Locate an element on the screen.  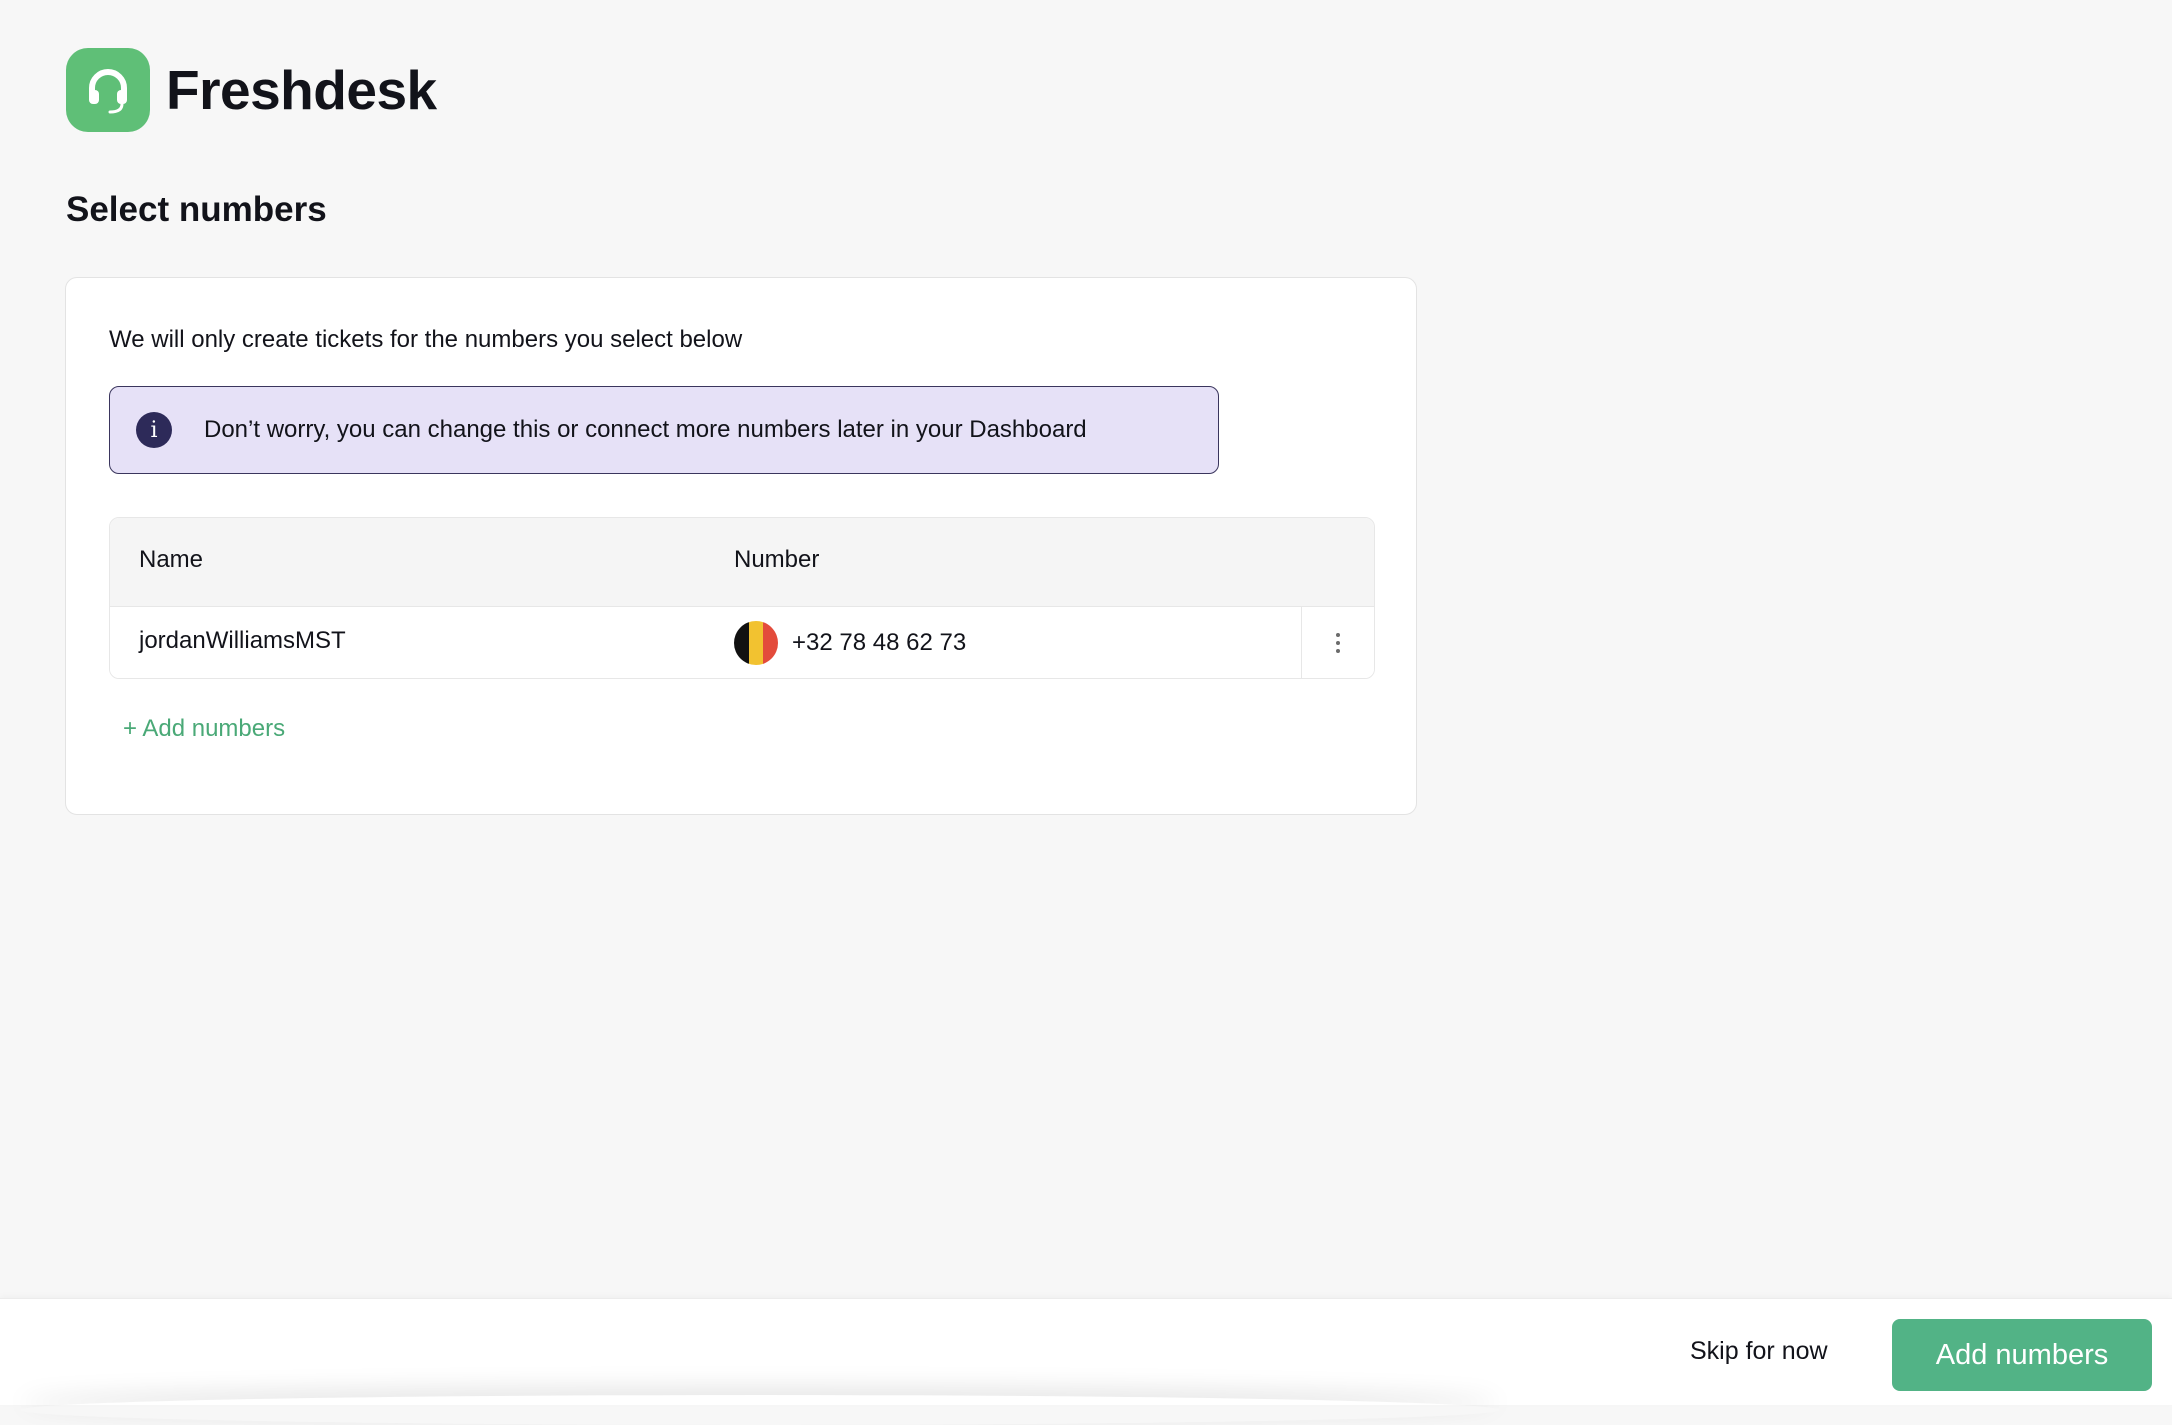
more-options-icon is located at coordinates (1337, 642).